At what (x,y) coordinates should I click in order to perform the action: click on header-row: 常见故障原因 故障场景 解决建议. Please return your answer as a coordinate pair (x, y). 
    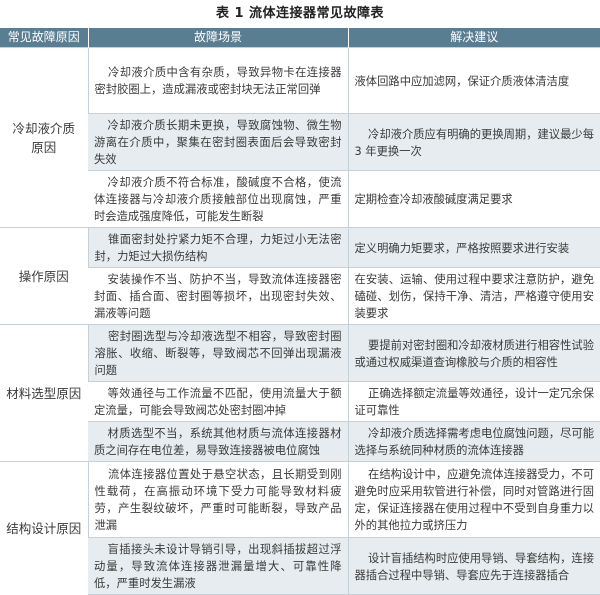
    Looking at the image, I should click on (300, 38).